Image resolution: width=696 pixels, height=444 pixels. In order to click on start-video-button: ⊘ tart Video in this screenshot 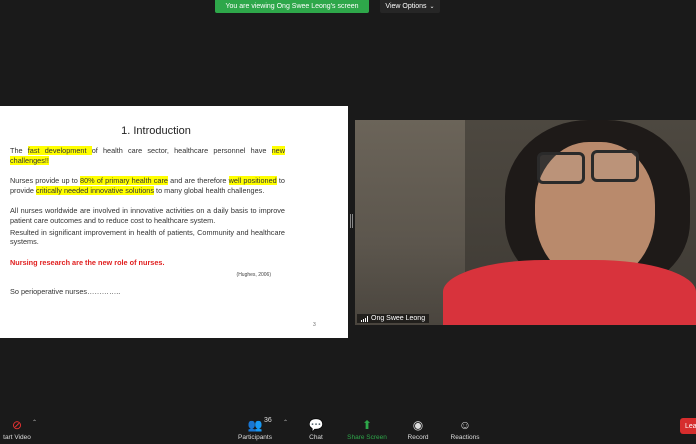, I will do `click(17, 426)`.